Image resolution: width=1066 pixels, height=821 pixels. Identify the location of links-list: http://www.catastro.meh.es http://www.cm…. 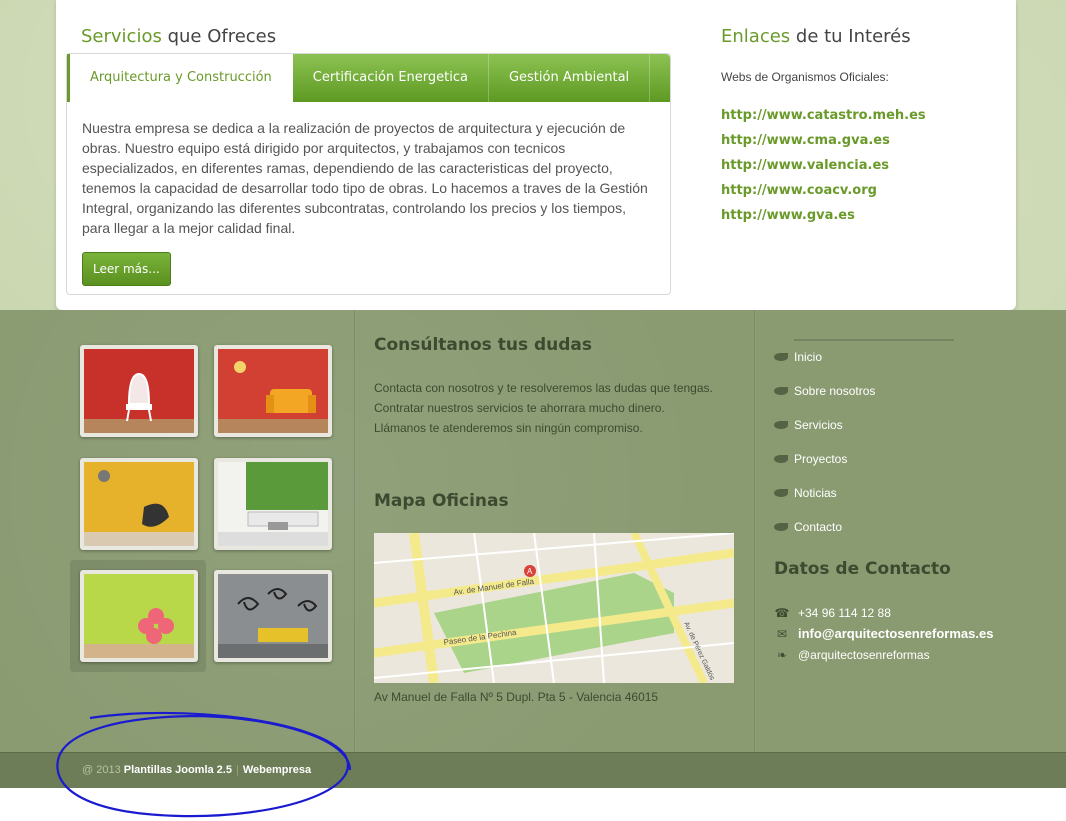
(823, 168).